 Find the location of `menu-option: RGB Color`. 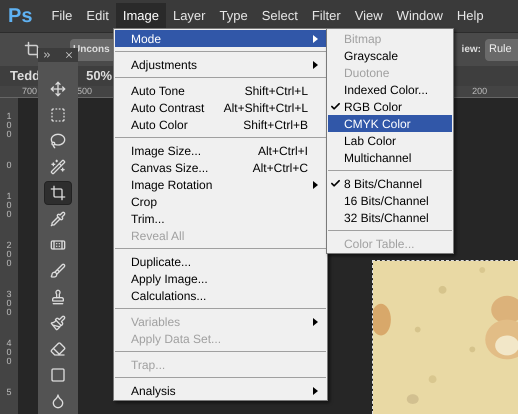

menu-option: RGB Color is located at coordinates (373, 107).